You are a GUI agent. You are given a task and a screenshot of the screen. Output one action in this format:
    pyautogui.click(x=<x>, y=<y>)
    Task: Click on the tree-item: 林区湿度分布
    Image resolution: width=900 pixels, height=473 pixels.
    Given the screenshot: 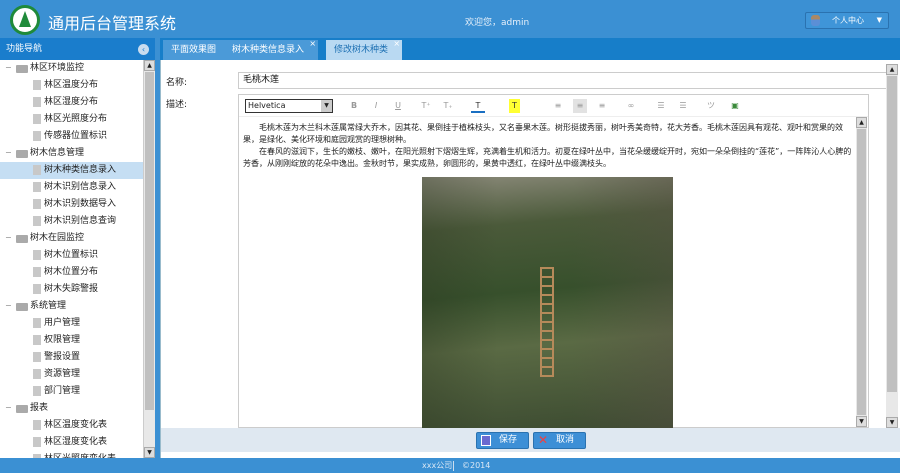 What is the action you would take?
    pyautogui.click(x=71, y=102)
    